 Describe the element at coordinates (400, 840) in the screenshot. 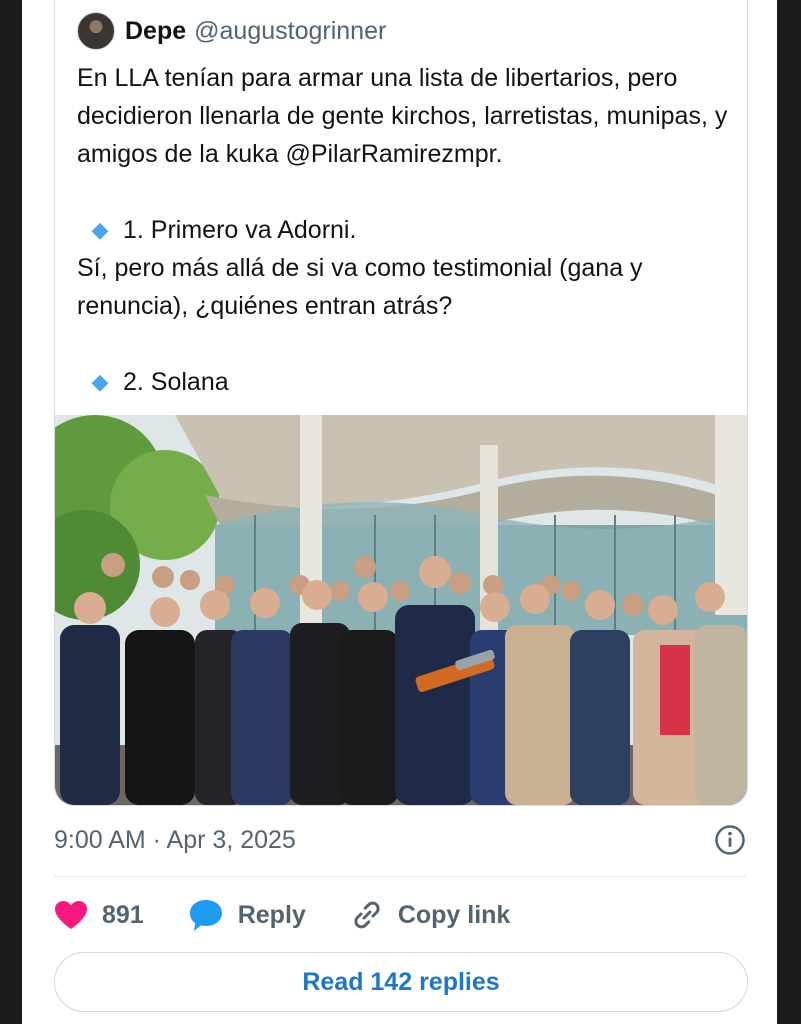

I see `tweet-metadata-row: 9:00 AM · Apr 3, 2025` at that location.